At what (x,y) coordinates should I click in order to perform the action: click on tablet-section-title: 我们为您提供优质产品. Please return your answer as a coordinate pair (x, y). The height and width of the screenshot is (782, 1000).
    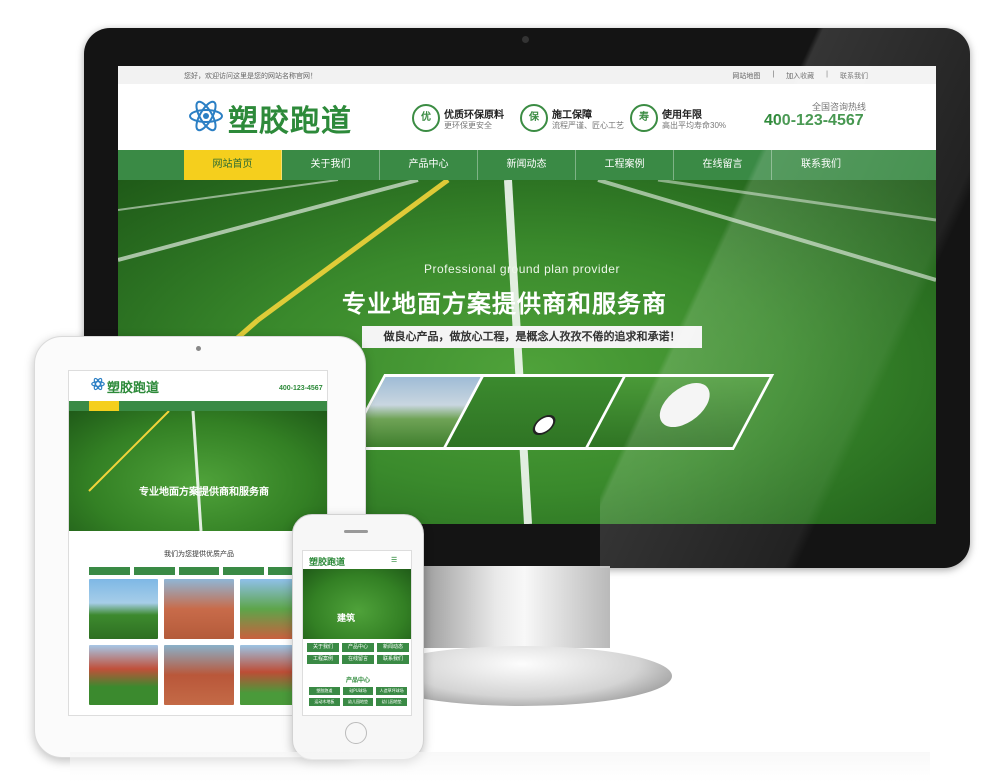
    Looking at the image, I should click on (199, 554).